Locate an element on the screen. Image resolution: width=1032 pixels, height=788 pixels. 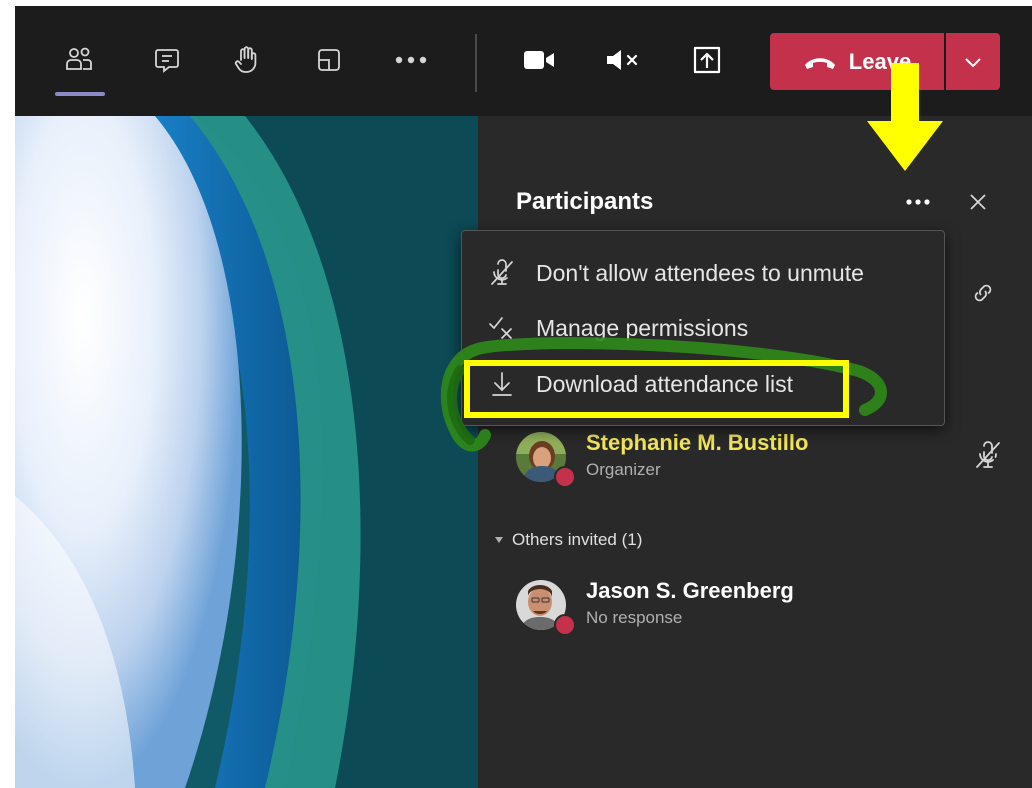
breakout-rooms-icon is located at coordinates (329, 60).